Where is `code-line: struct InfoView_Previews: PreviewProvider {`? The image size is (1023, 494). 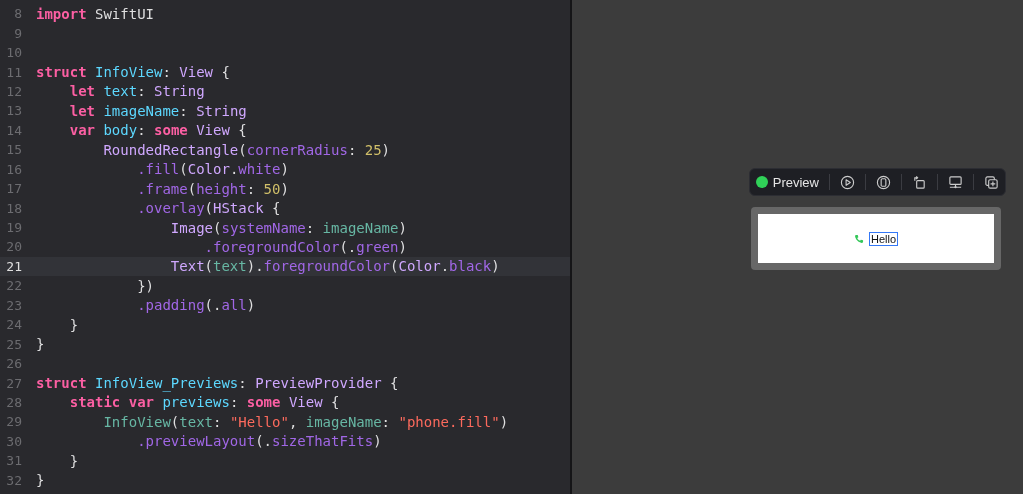 code-line: struct InfoView_Previews: PreviewProvider { is located at coordinates (217, 383).